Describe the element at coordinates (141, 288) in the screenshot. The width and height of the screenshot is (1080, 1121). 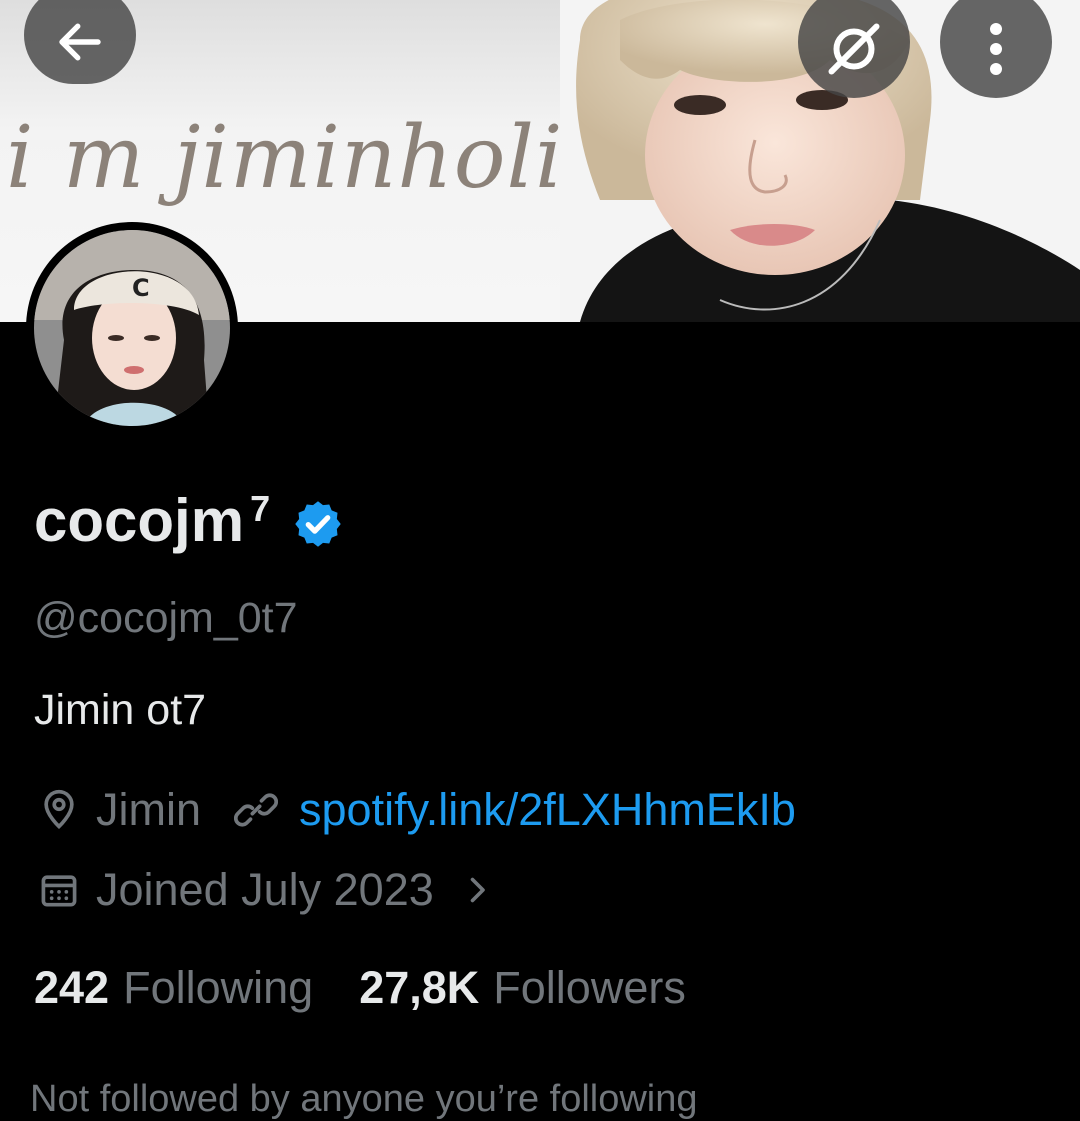
I see `svg-text: C` at that location.